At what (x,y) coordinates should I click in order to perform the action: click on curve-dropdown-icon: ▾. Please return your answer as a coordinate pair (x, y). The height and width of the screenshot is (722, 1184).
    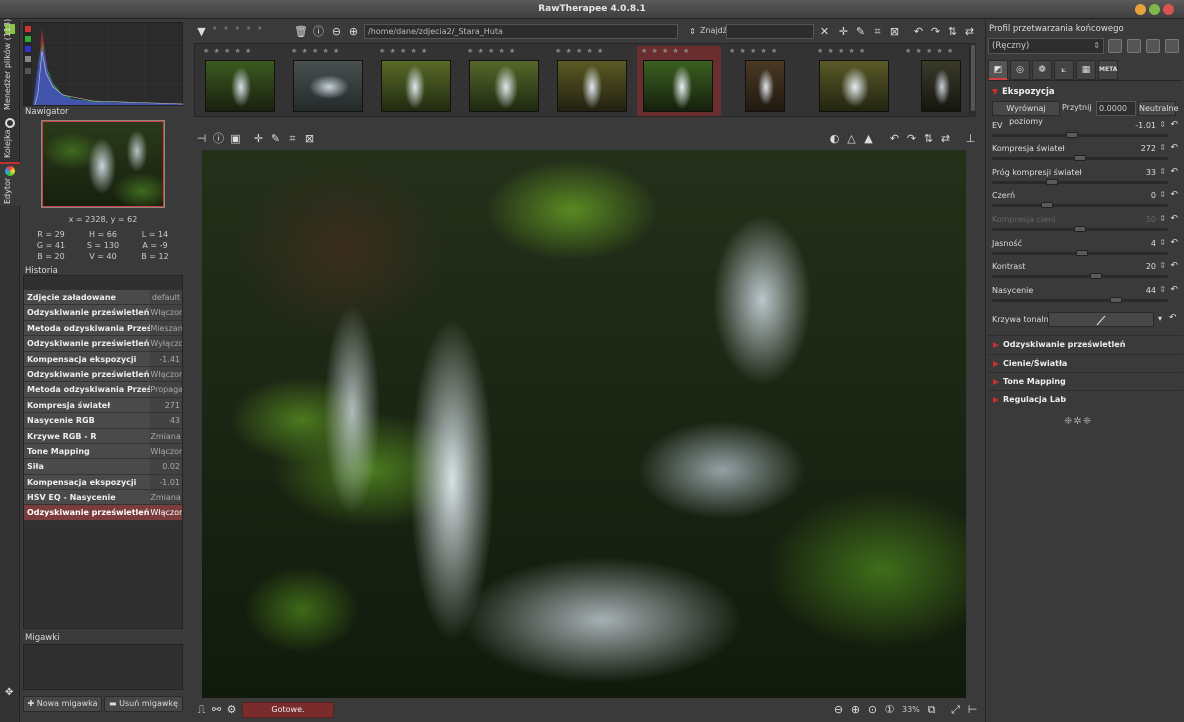
    Looking at the image, I should click on (1160, 318).